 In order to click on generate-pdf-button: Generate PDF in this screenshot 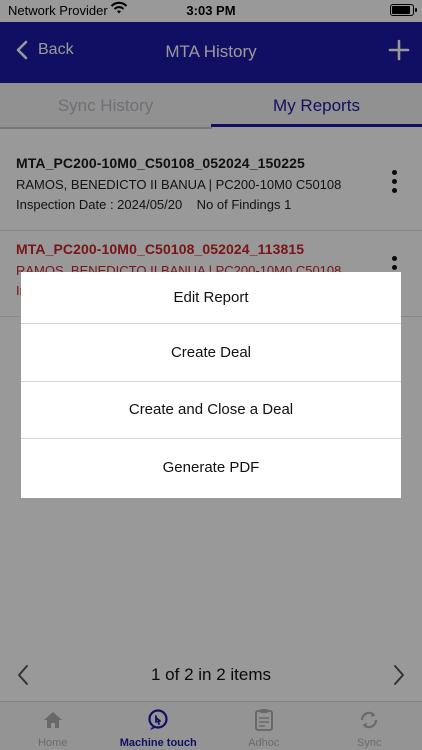, I will do `click(211, 468)`.